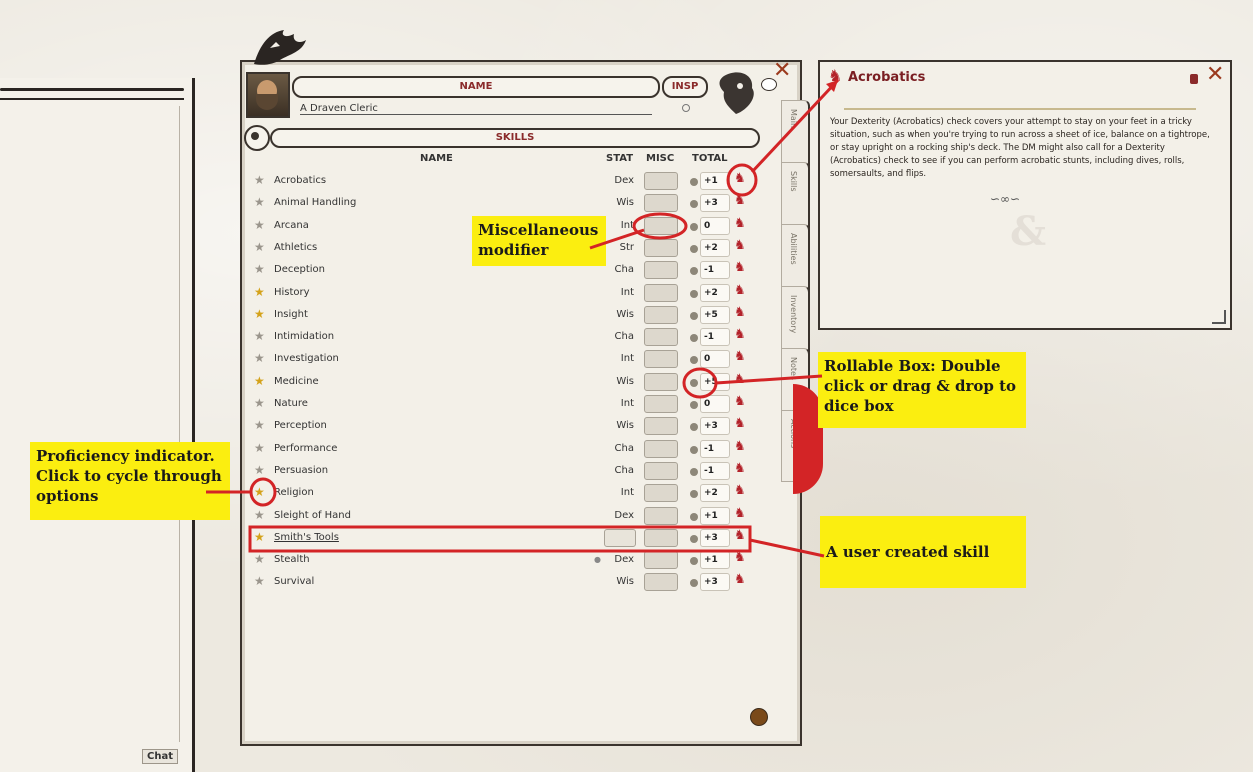 This screenshot has width=1253, height=772. Describe the element at coordinates (759, 717) in the screenshot. I see `edit-list-button` at that location.